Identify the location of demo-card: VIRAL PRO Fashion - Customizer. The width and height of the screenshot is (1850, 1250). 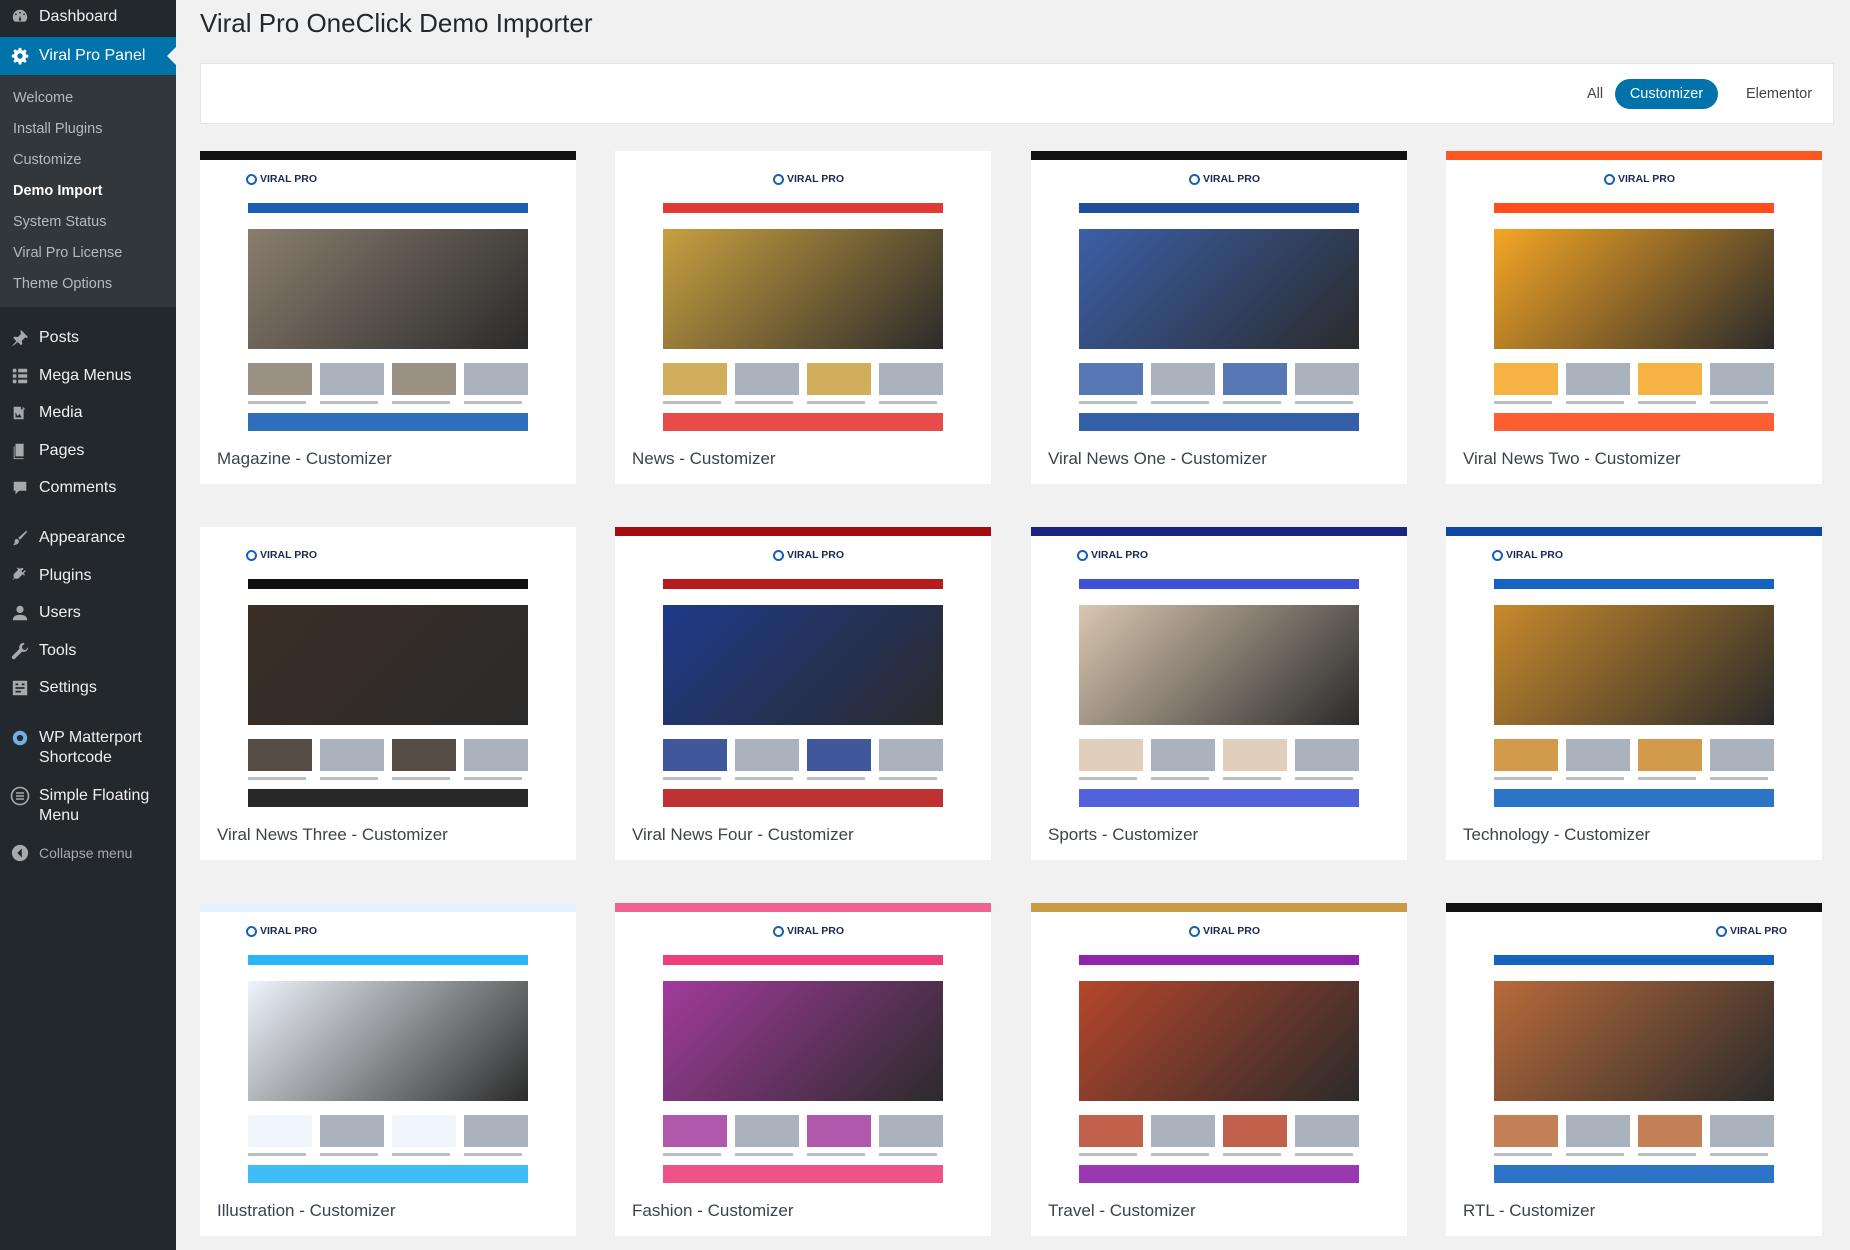
(803, 1069).